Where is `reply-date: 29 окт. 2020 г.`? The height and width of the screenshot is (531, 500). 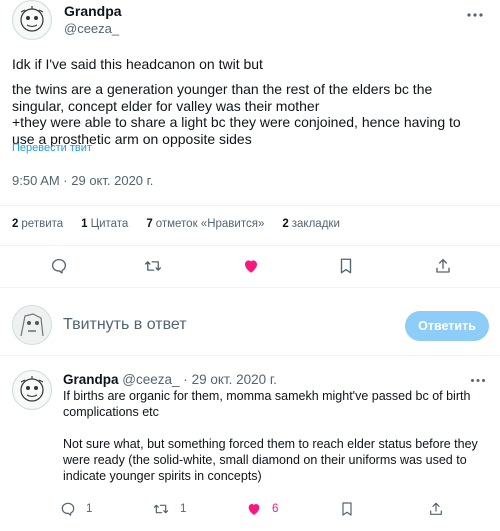
reply-date: 29 окт. 2020 г. is located at coordinates (234, 379).